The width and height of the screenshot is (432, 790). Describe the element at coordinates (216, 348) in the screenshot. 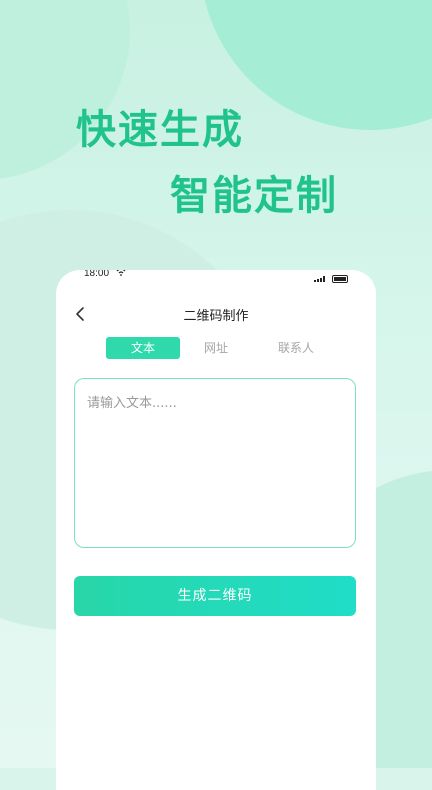

I see `tab-url: 网址` at that location.